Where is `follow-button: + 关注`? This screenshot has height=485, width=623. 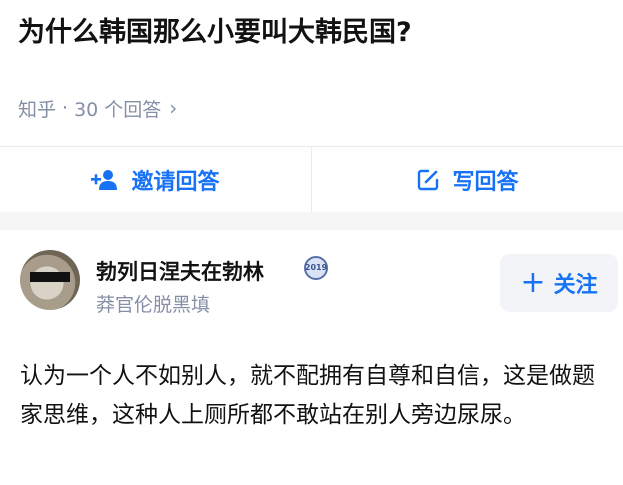
follow-button: + 关注 is located at coordinates (559, 283).